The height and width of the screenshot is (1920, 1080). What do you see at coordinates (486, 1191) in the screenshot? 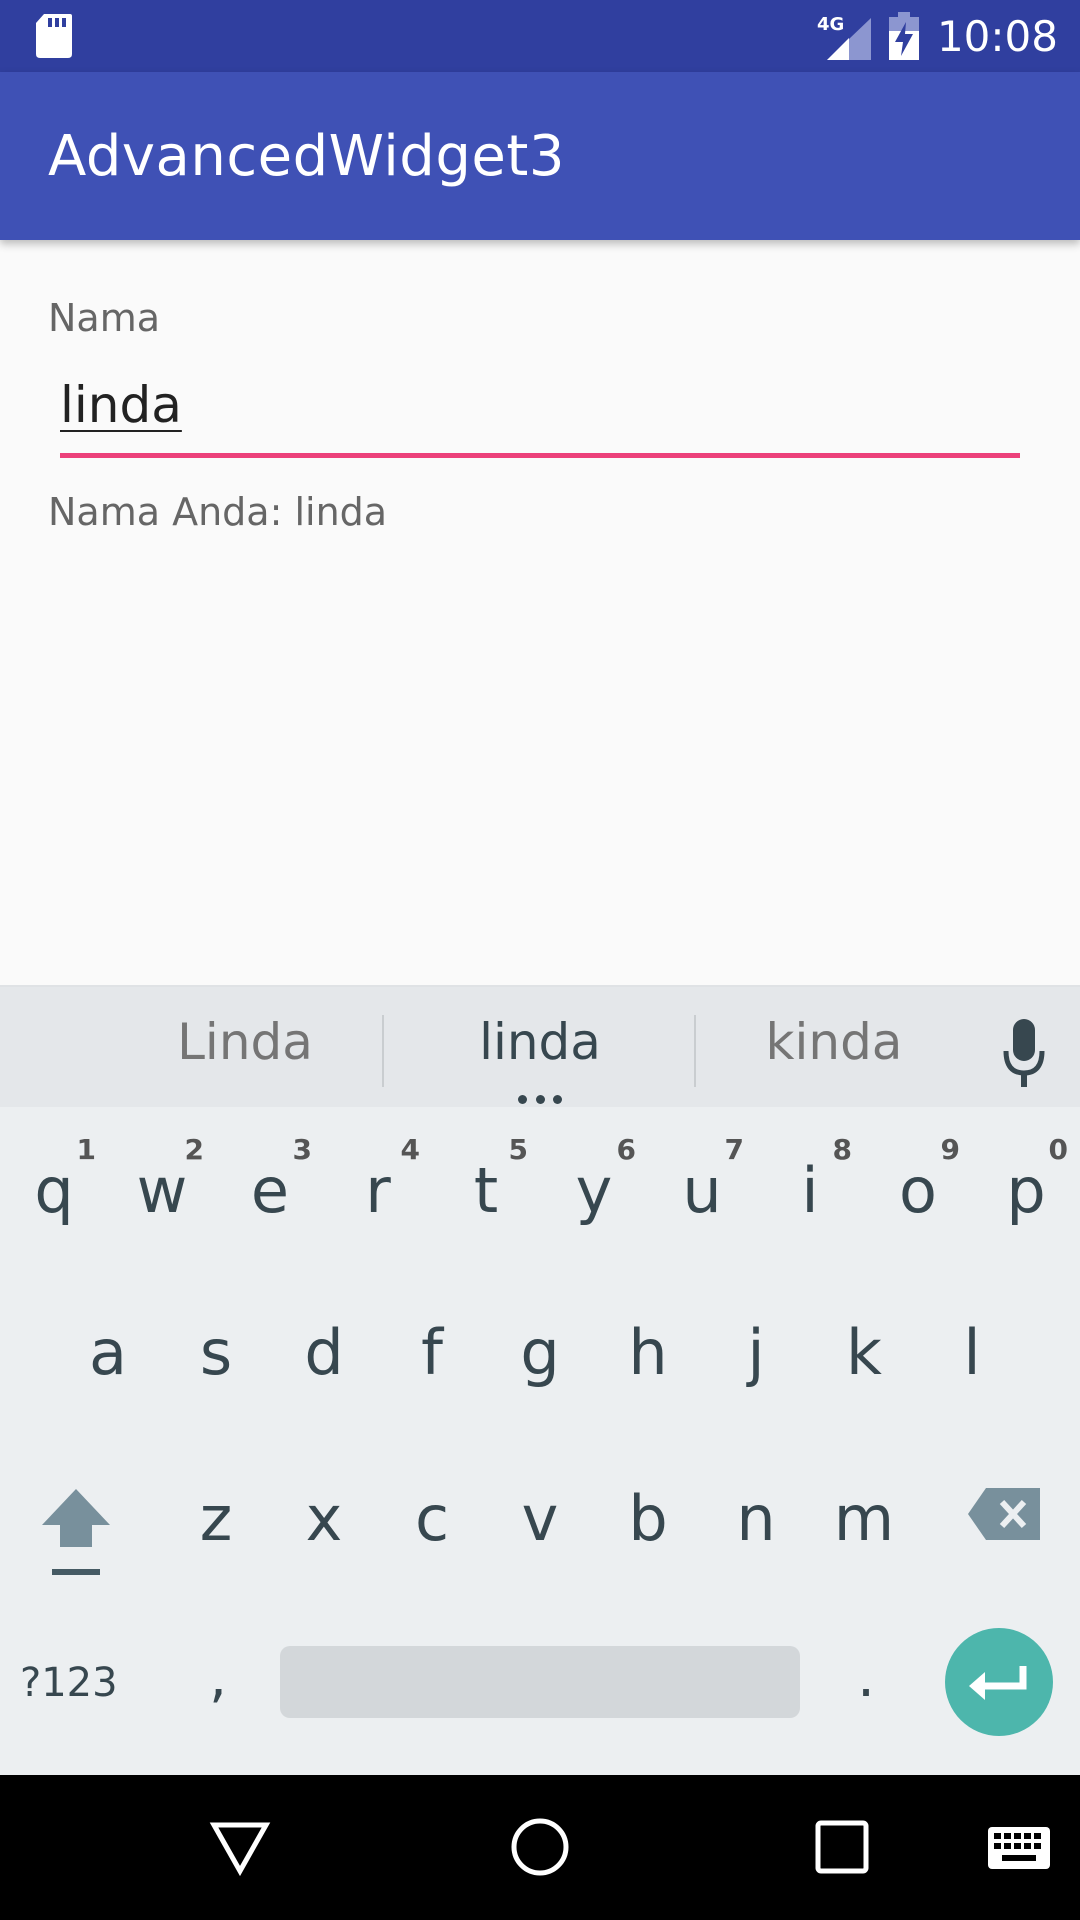
I see `key-t: t5` at bounding box center [486, 1191].